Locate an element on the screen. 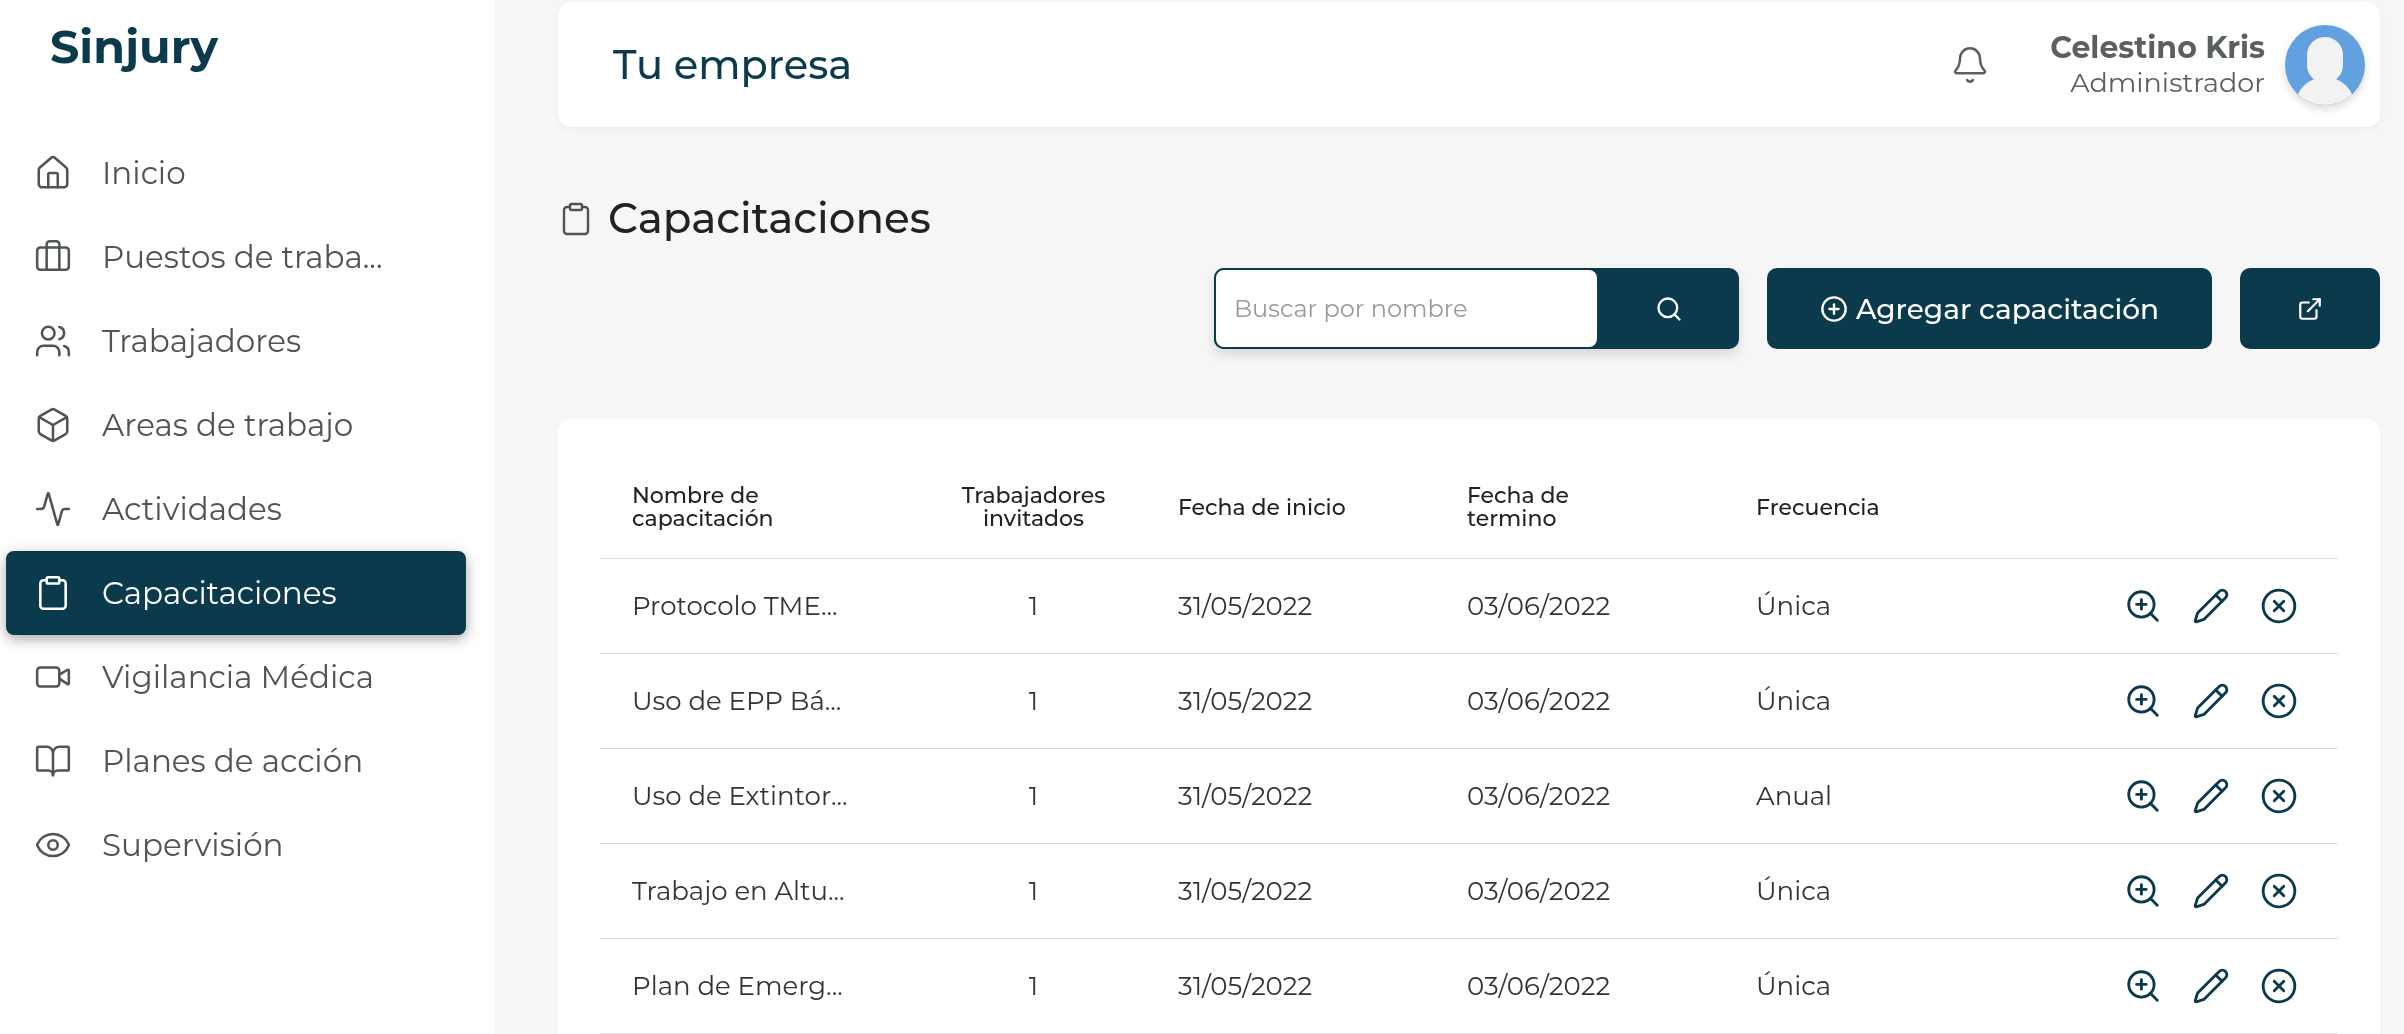  export-button is located at coordinates (2310, 308).